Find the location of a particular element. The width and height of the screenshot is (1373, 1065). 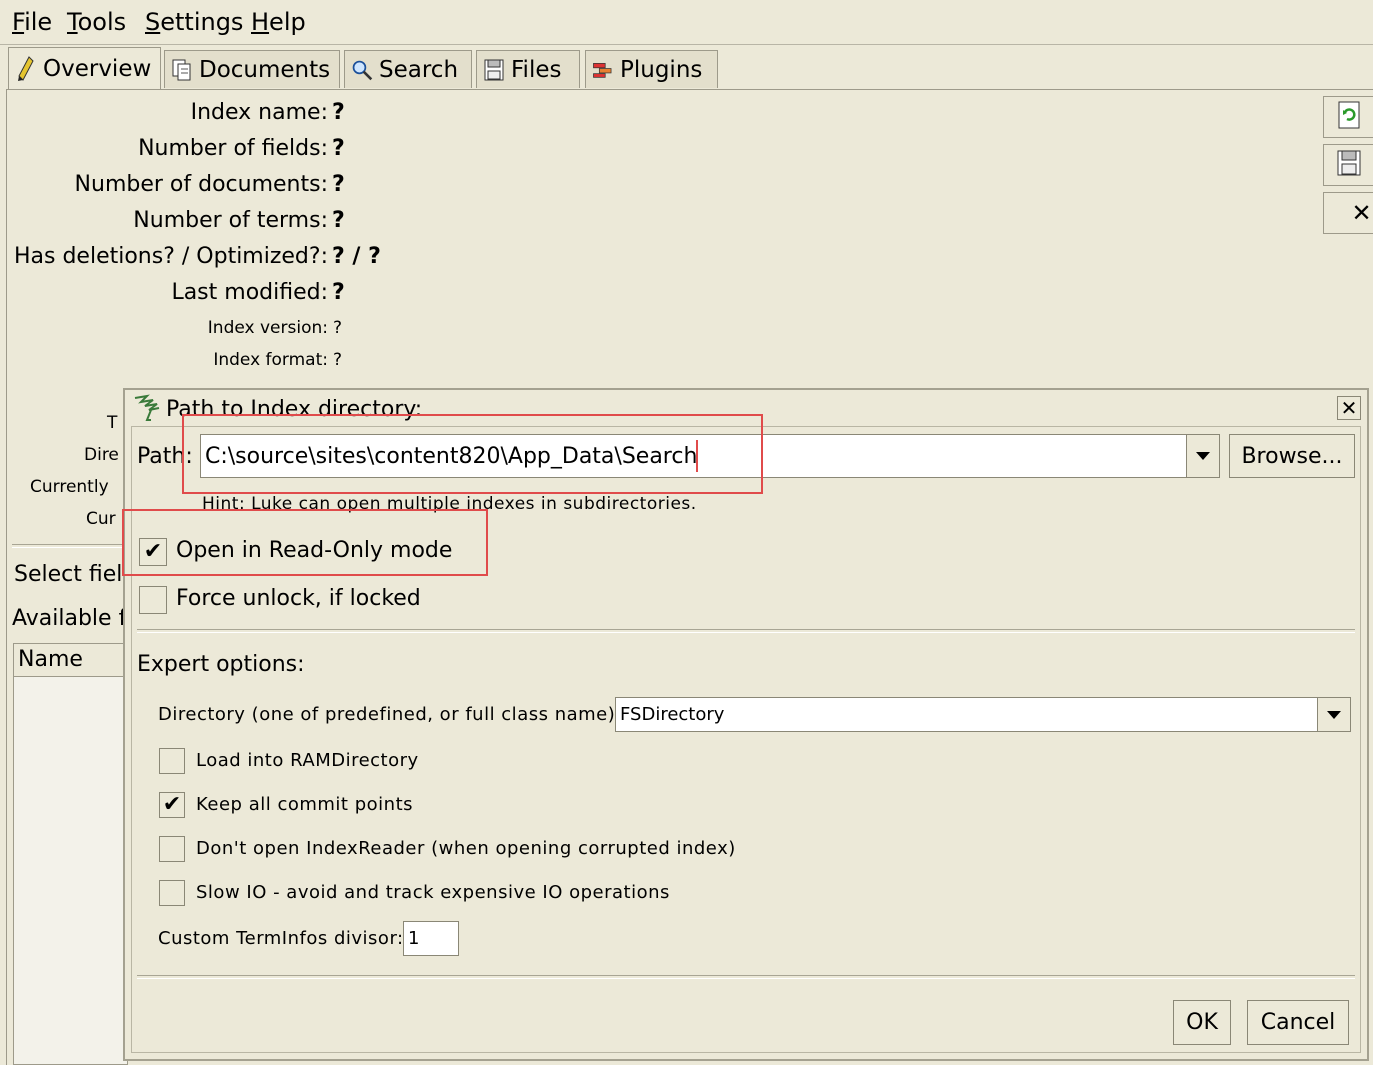

pencil-icon is located at coordinates (26, 68).